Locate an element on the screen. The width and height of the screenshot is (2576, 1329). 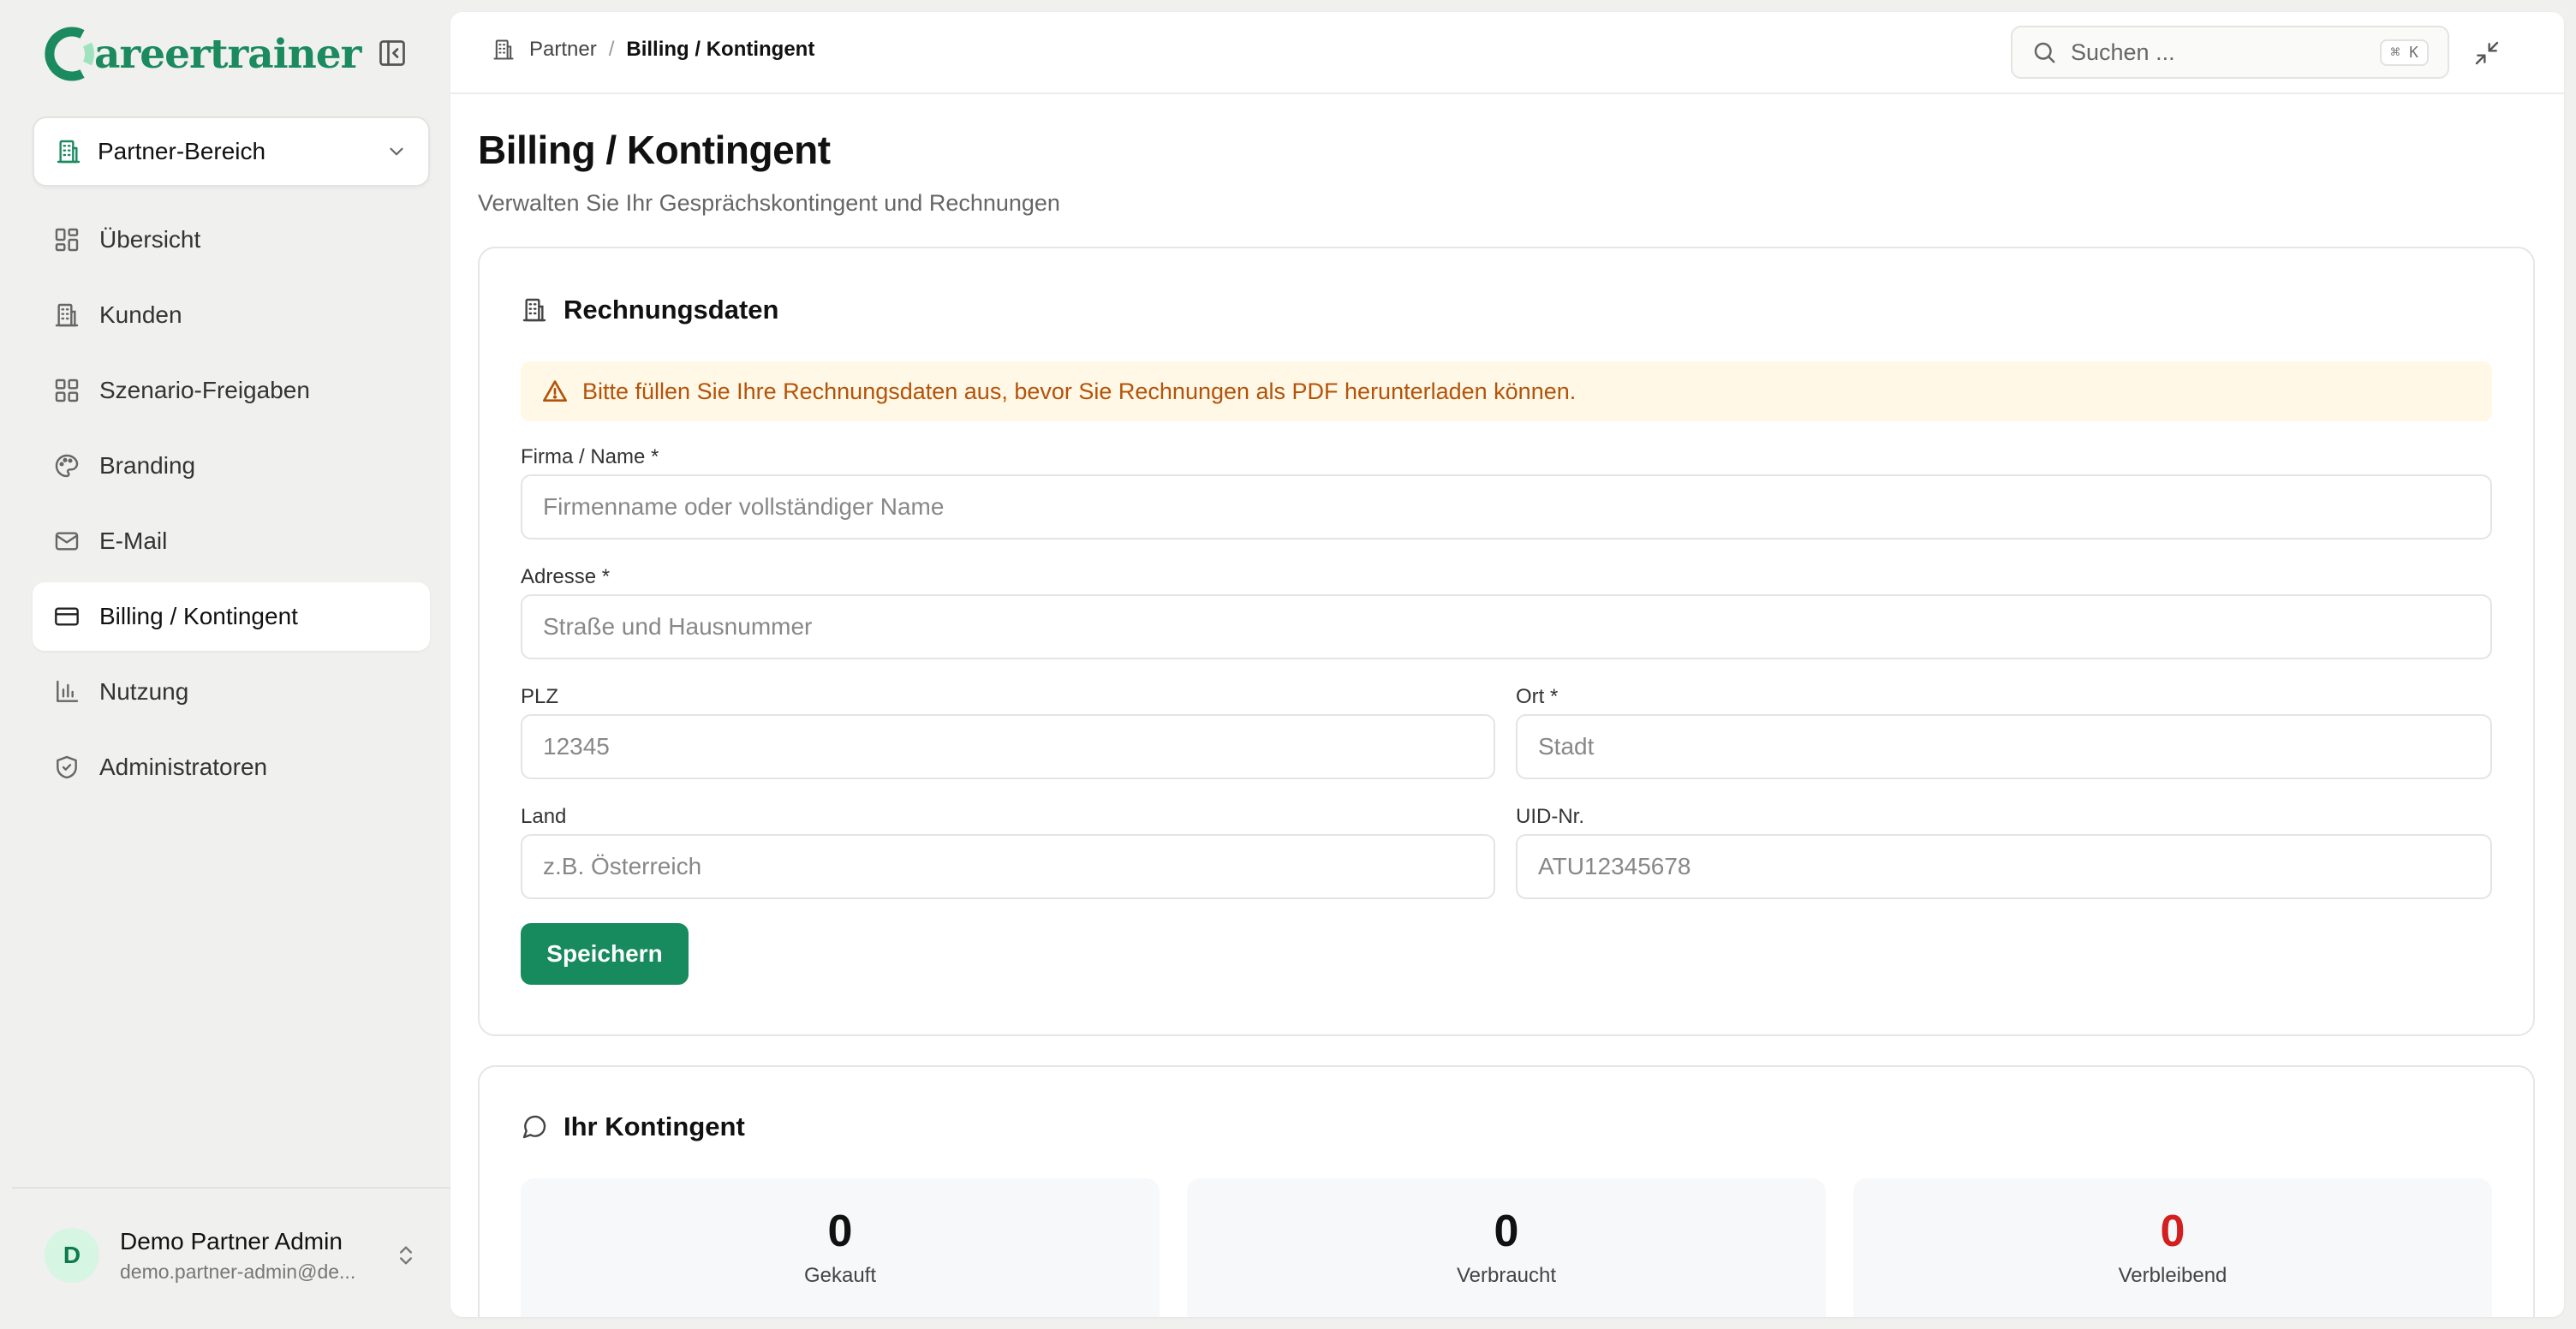
sidebar-item-label: Administratoren is located at coordinates (183, 767).